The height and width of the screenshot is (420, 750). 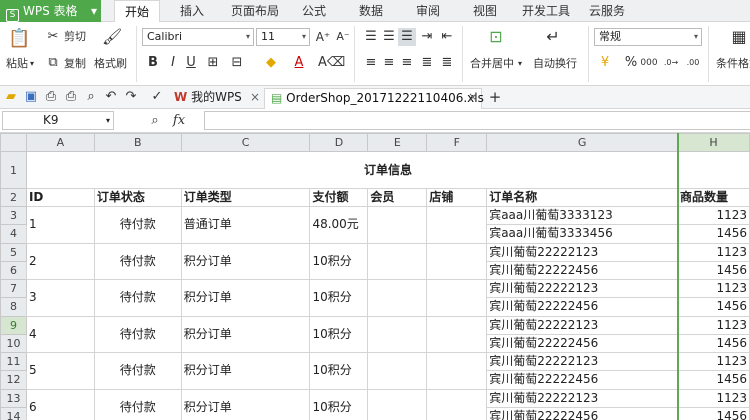 I want to click on merge-center-icon: ⊡, so click(x=496, y=37).